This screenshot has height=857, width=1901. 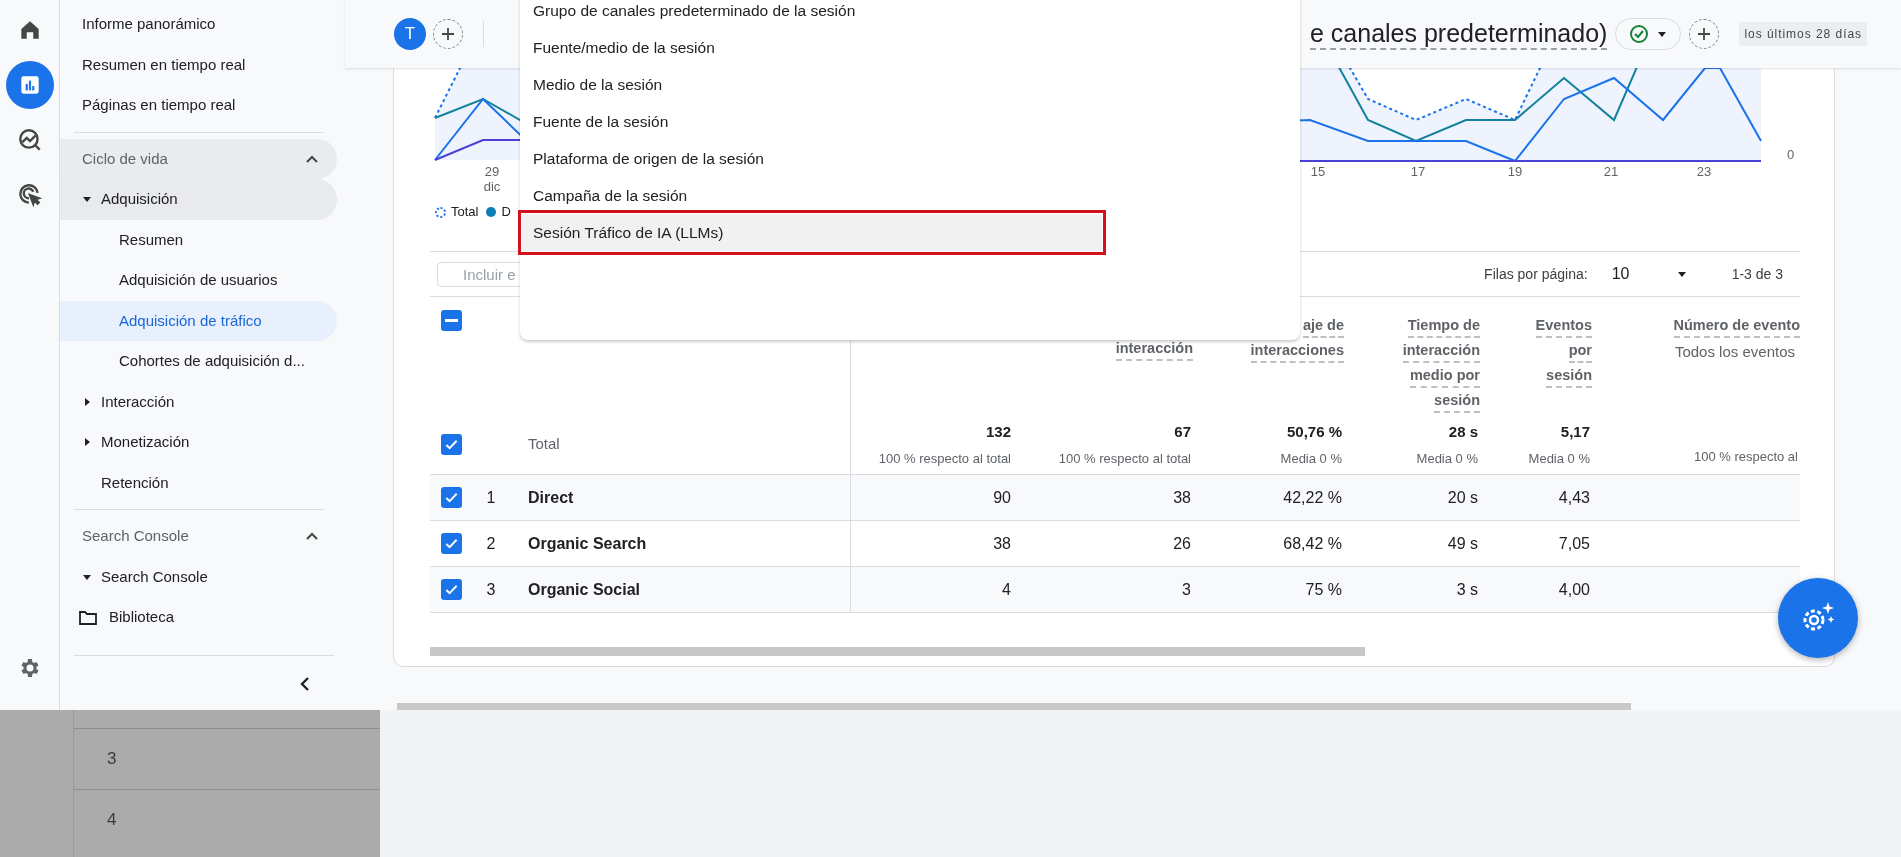 I want to click on table-cell-text: 7,05, so click(x=1574, y=543).